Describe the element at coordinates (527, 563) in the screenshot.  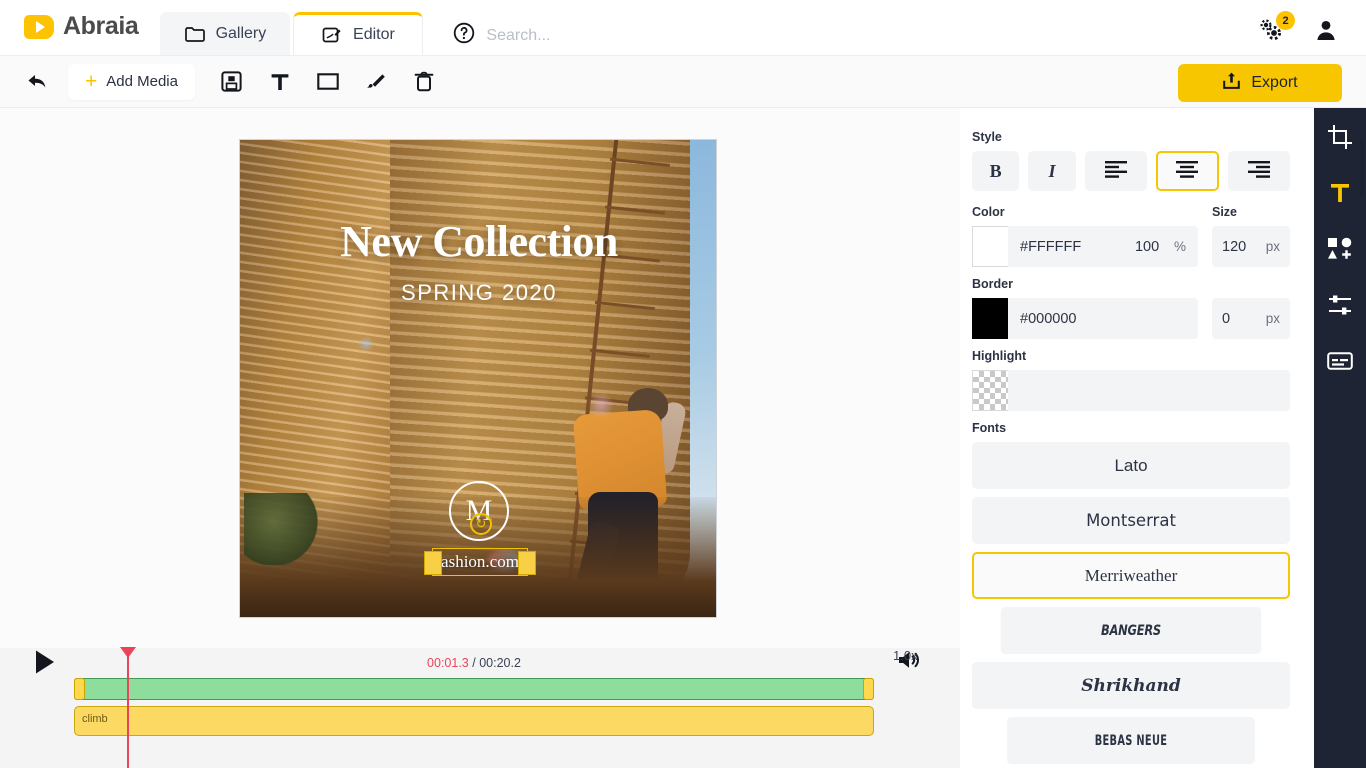
I see `resize-handle-right` at that location.